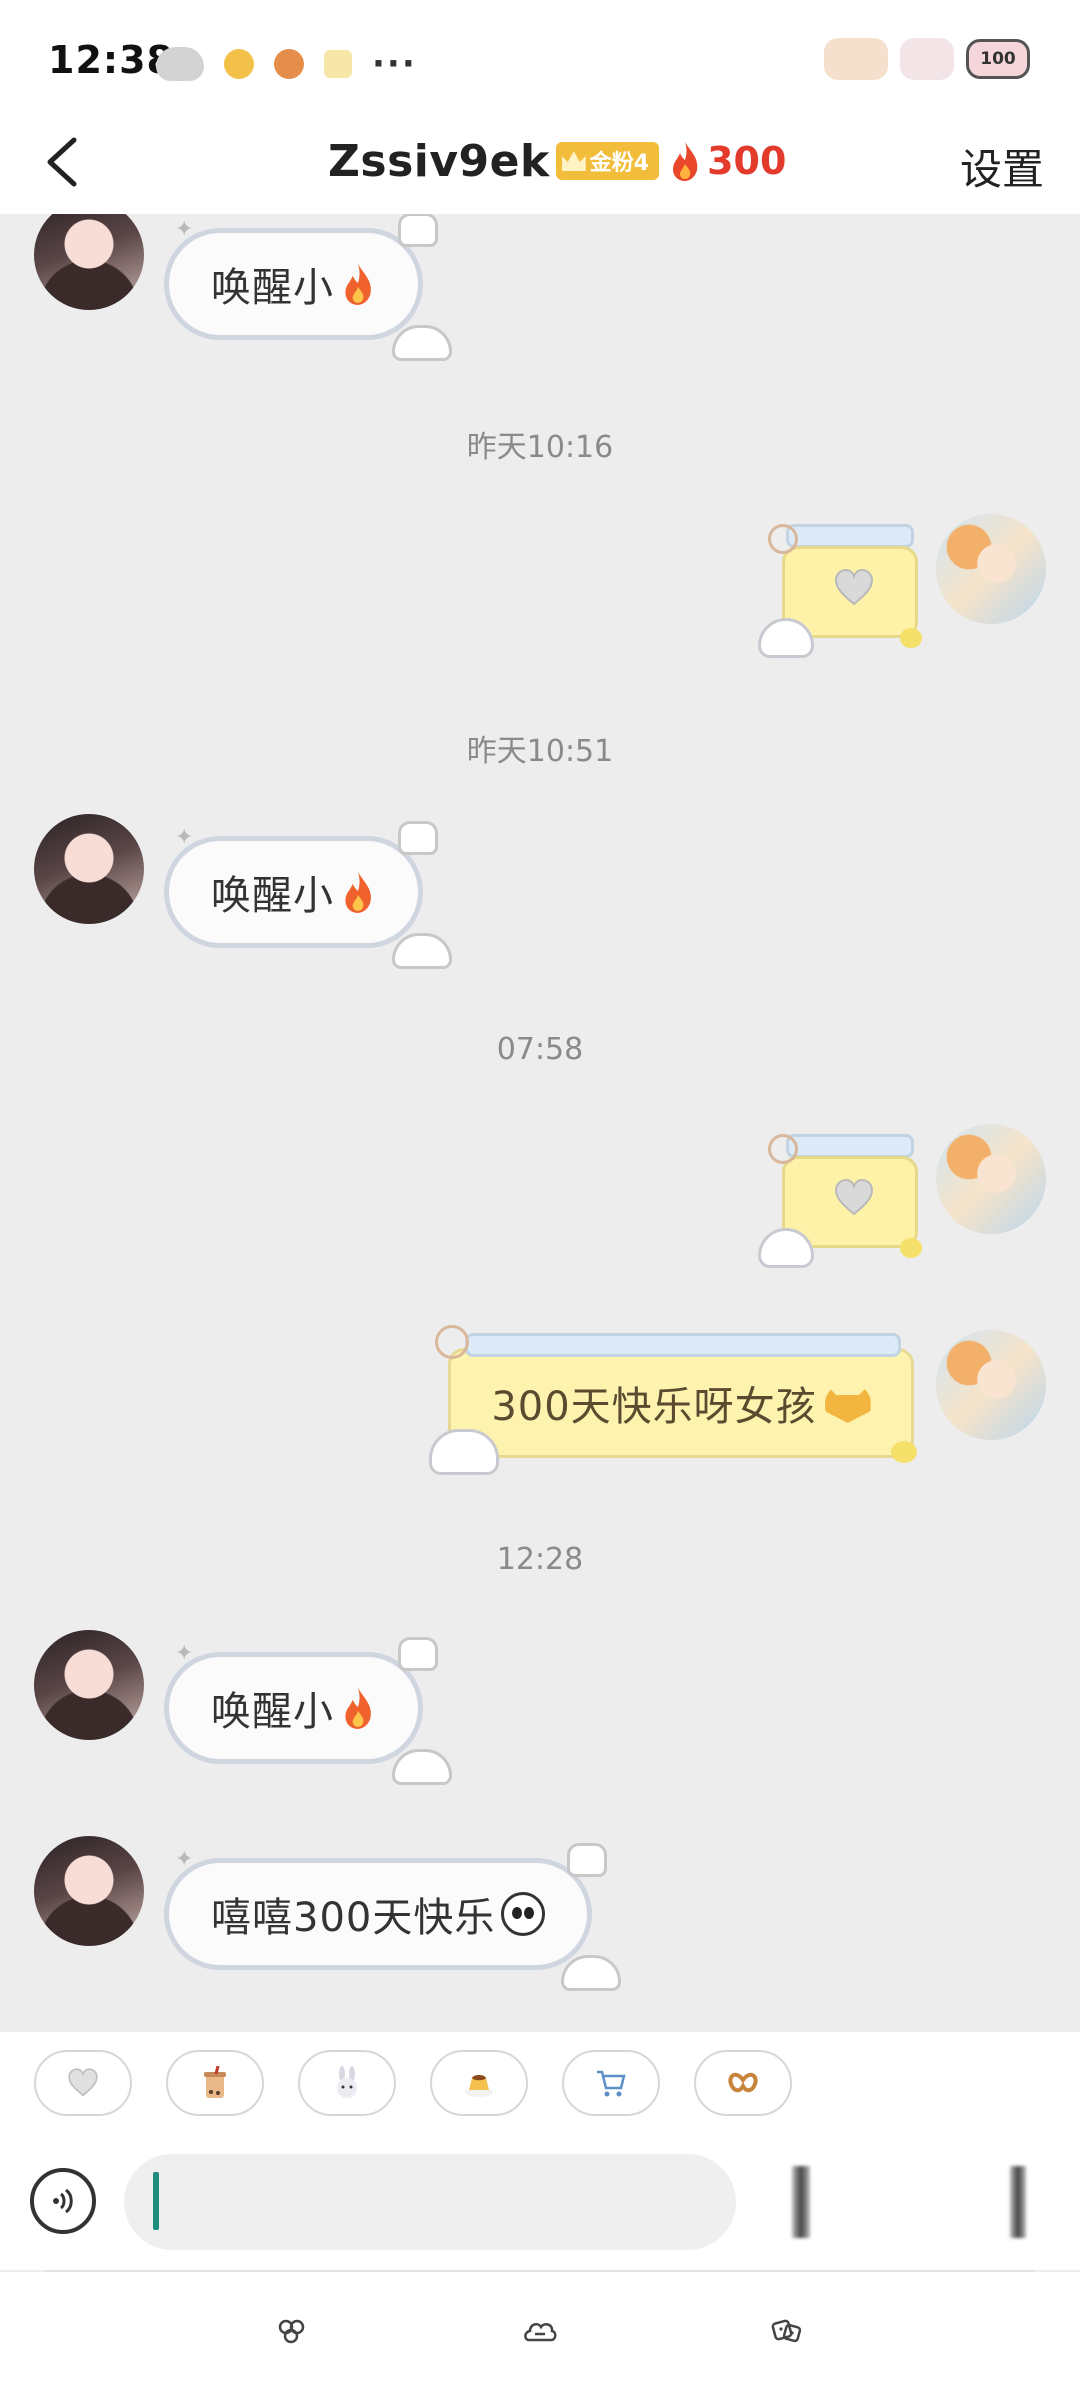  I want to click on message-timestamp: 昨天10:16, so click(540, 447).